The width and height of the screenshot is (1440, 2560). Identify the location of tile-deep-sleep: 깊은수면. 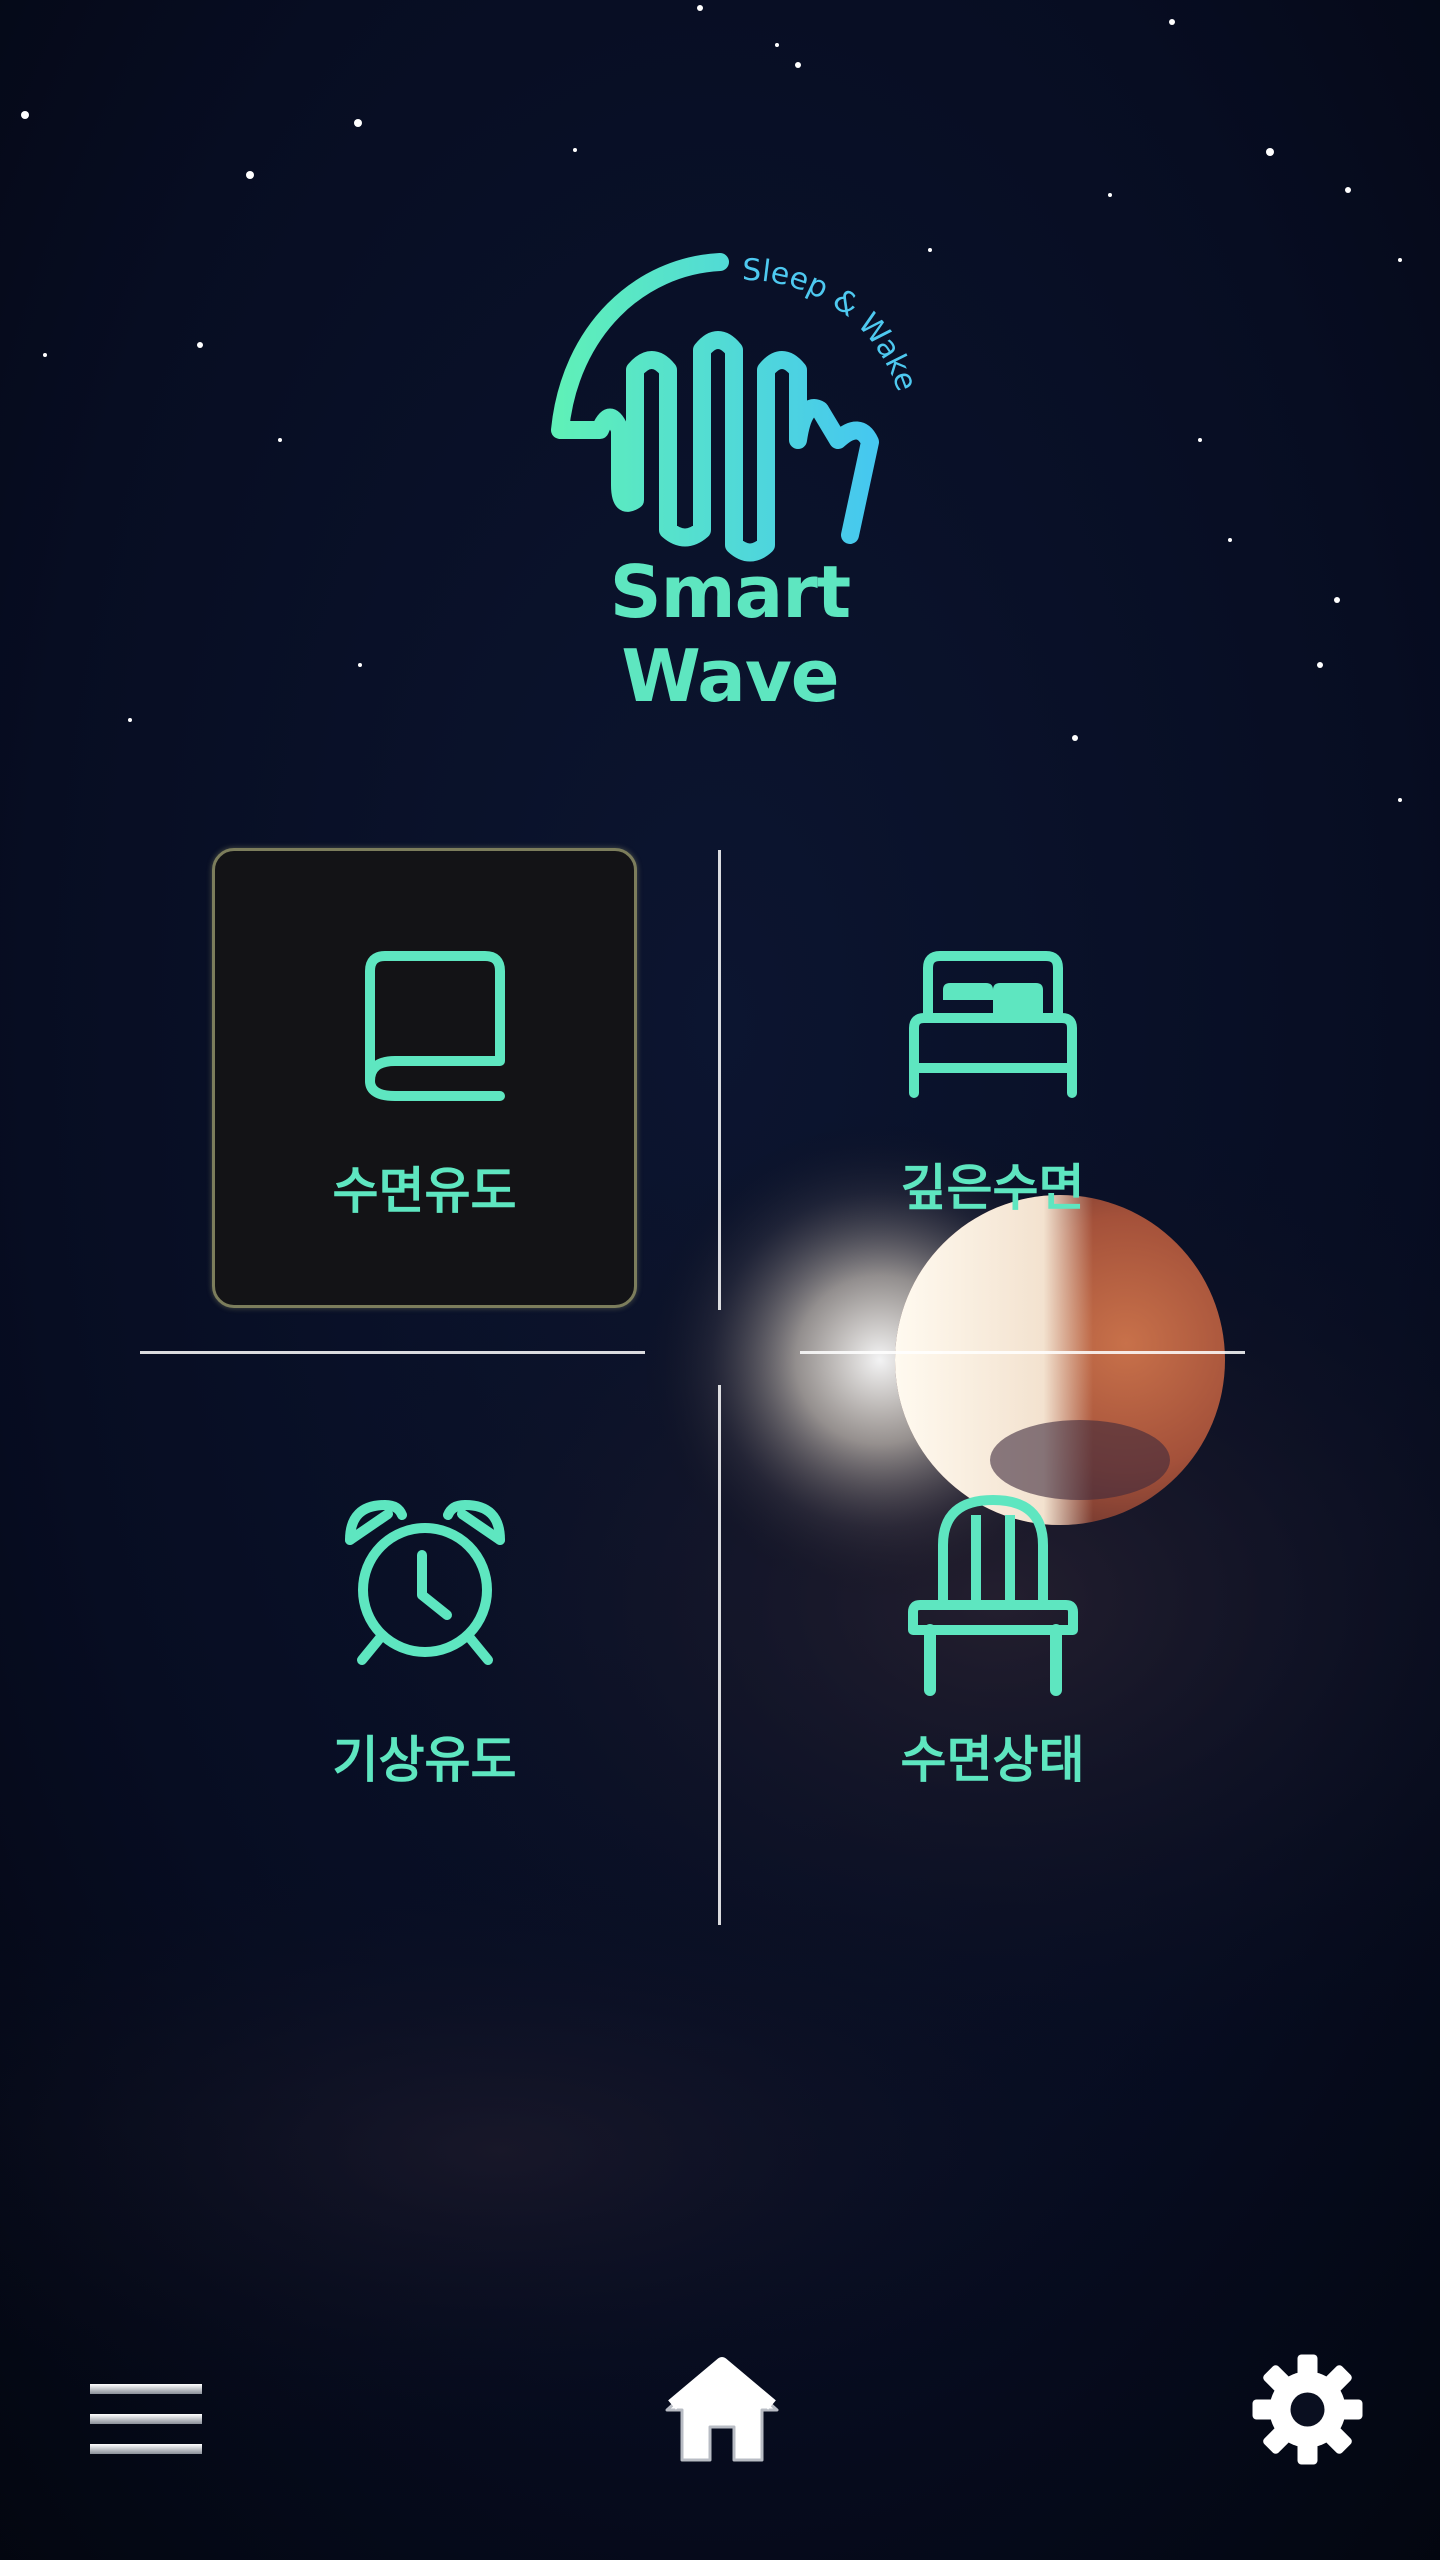
(992, 1078).